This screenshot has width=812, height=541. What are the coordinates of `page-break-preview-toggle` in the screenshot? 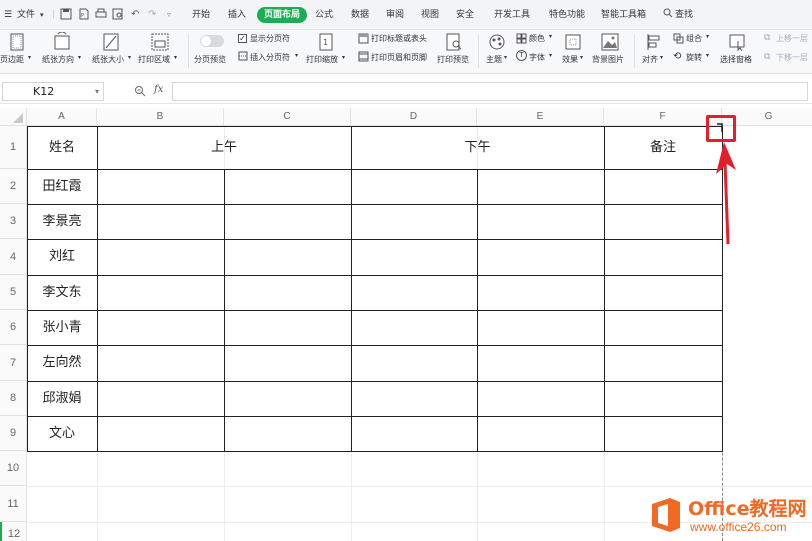 It's located at (212, 41).